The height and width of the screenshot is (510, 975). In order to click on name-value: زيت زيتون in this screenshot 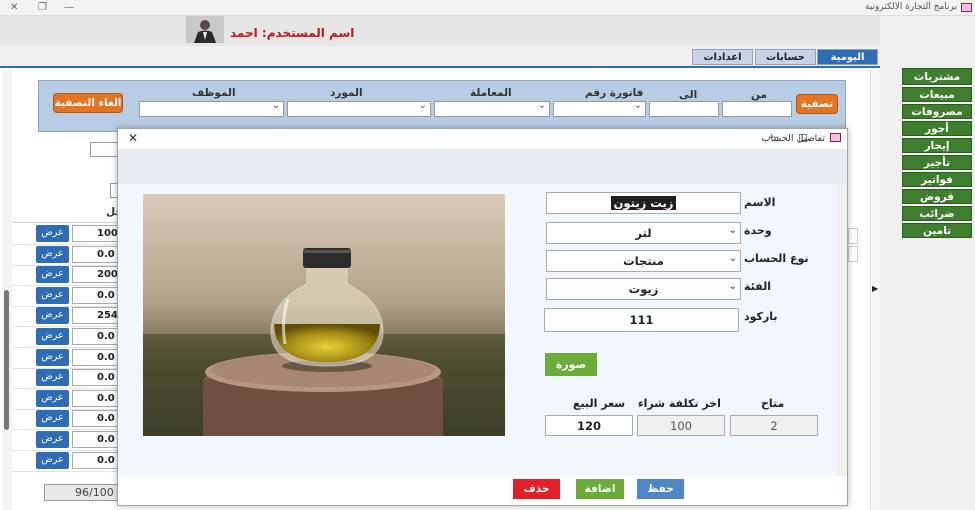, I will do `click(643, 203)`.